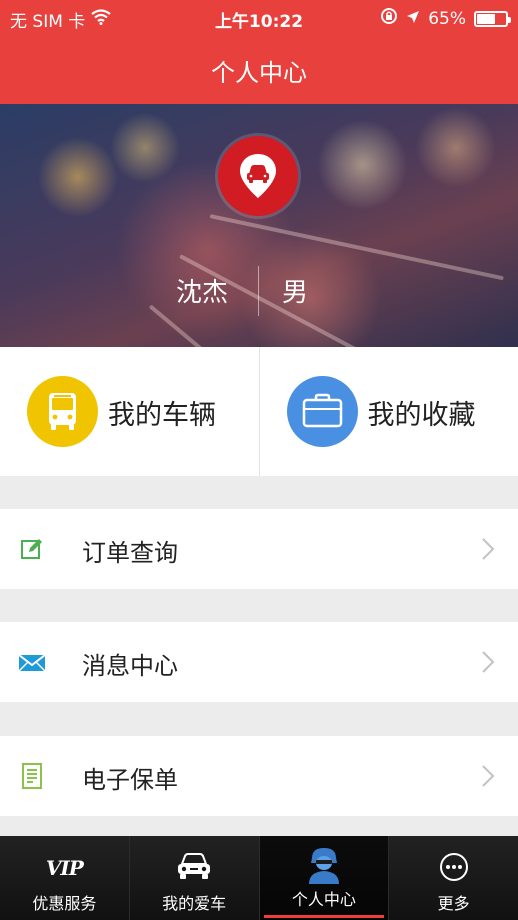 The width and height of the screenshot is (518, 920). I want to click on menu-item-messages: 消息中心, so click(259, 662).